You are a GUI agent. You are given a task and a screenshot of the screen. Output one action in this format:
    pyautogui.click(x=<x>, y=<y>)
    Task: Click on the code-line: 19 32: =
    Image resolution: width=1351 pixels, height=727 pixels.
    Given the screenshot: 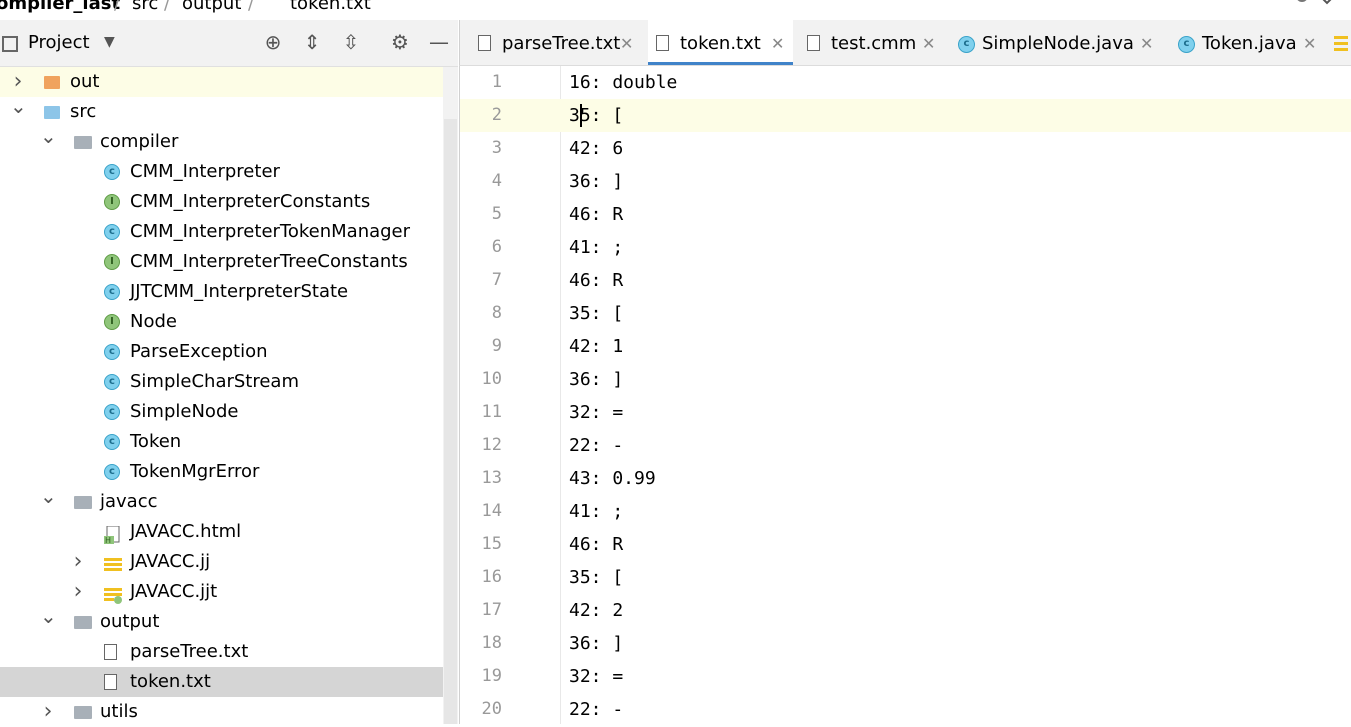 What is the action you would take?
    pyautogui.click(x=905, y=676)
    